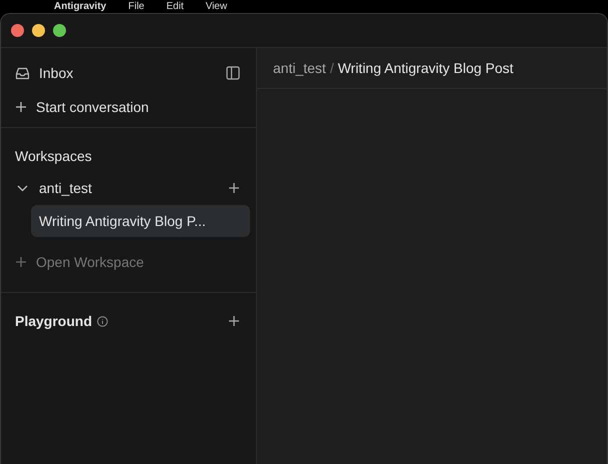 This screenshot has height=464, width=608. I want to click on zoom-button, so click(59, 30).